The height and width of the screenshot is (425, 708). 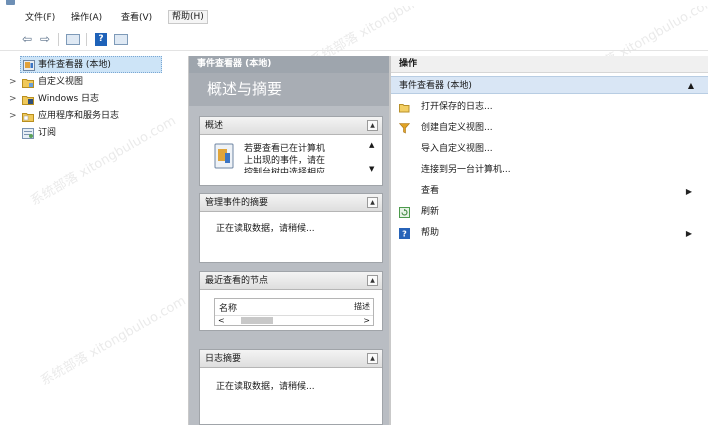 I want to click on action-pane-icon, so click(x=121, y=39).